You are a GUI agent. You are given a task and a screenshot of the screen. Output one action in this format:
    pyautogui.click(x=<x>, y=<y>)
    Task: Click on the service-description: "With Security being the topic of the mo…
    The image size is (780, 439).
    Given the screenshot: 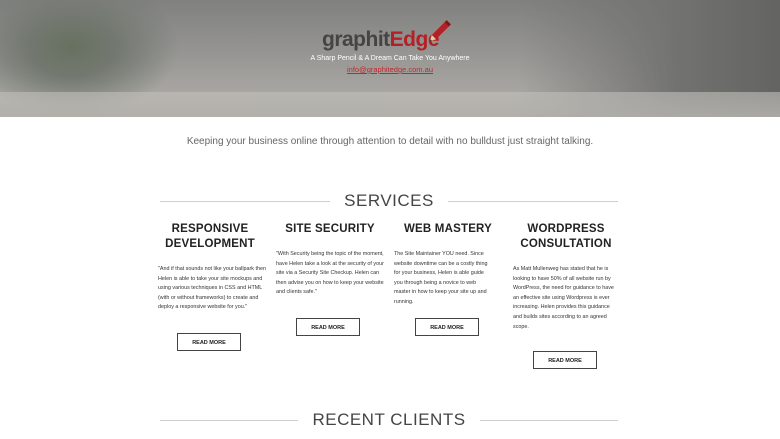 What is the action you would take?
    pyautogui.click(x=330, y=273)
    